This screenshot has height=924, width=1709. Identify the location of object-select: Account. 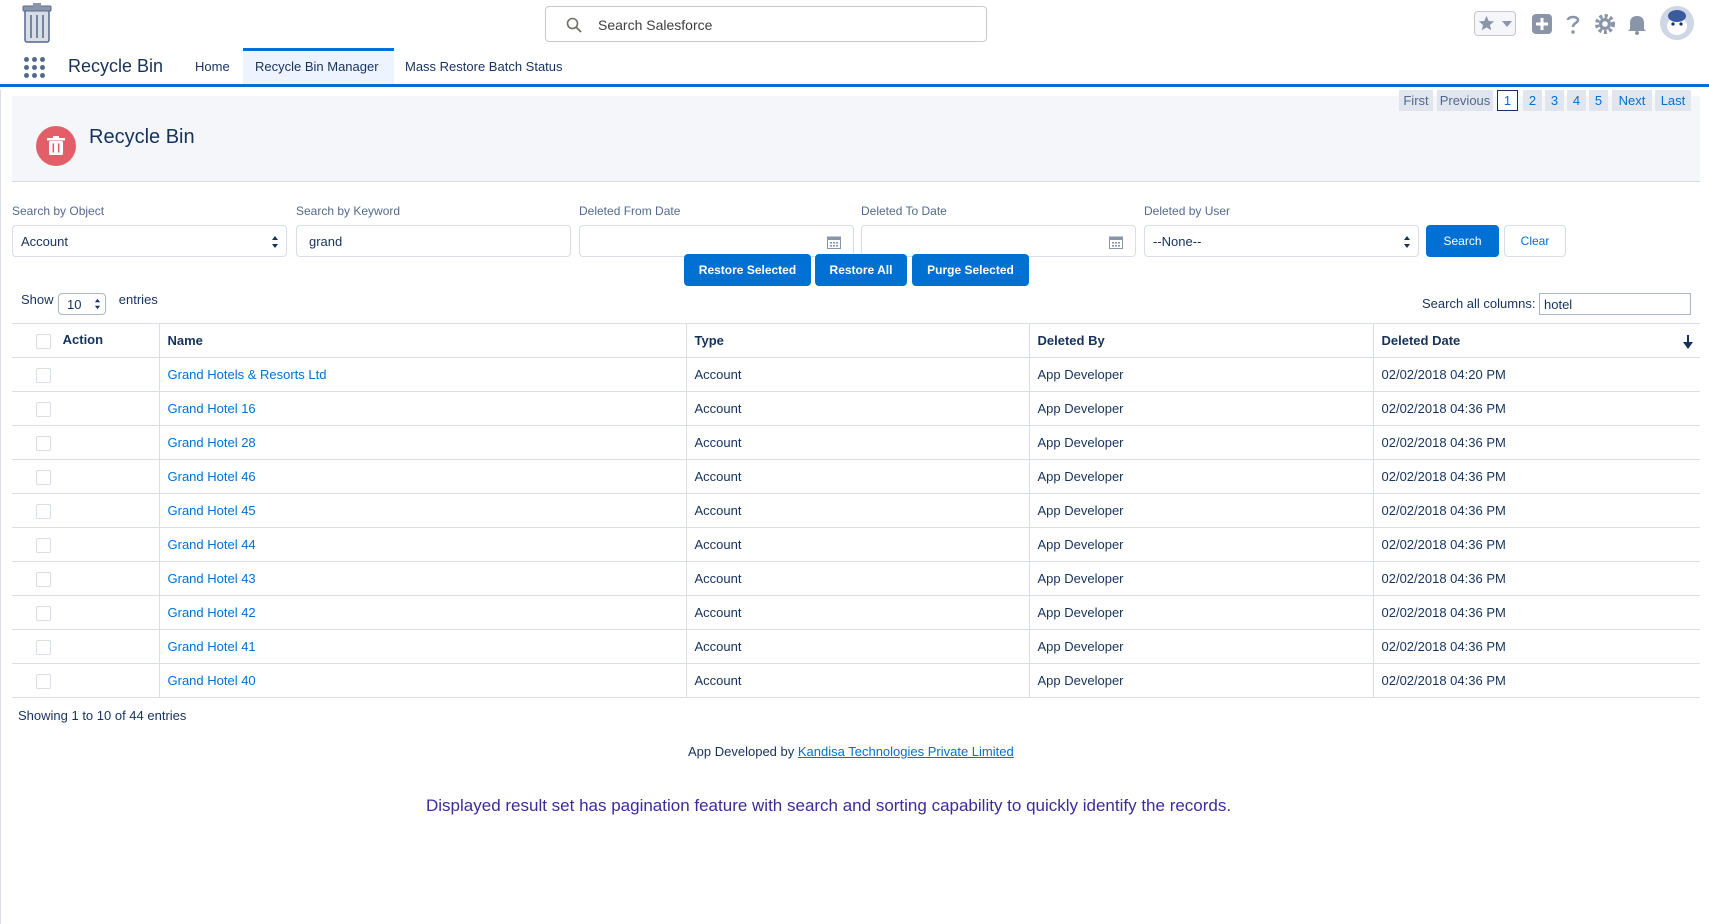
(149, 241).